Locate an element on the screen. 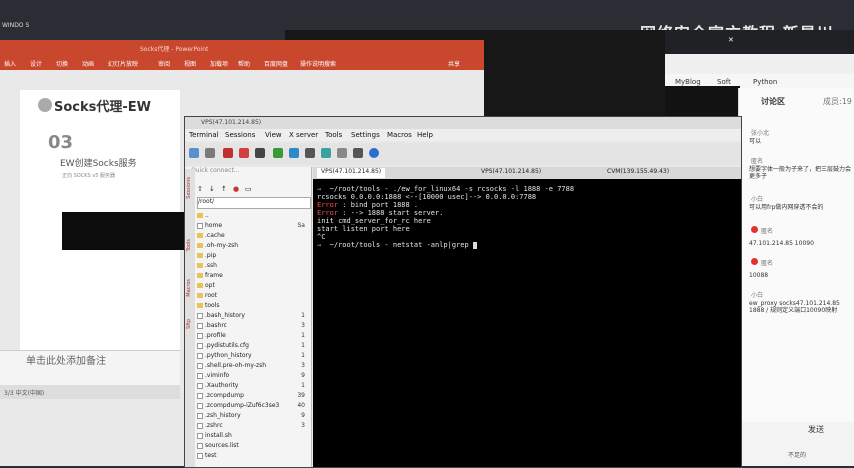 This screenshot has height=468, width=854. file-name: .. is located at coordinates (207, 215).